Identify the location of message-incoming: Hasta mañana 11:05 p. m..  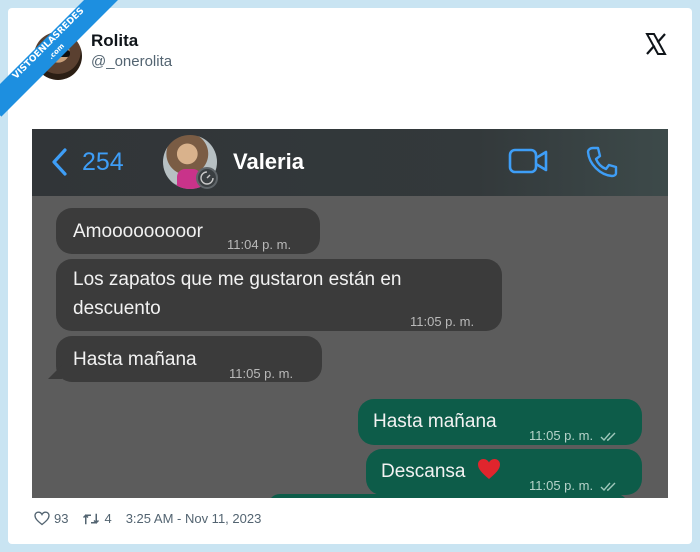
(189, 359).